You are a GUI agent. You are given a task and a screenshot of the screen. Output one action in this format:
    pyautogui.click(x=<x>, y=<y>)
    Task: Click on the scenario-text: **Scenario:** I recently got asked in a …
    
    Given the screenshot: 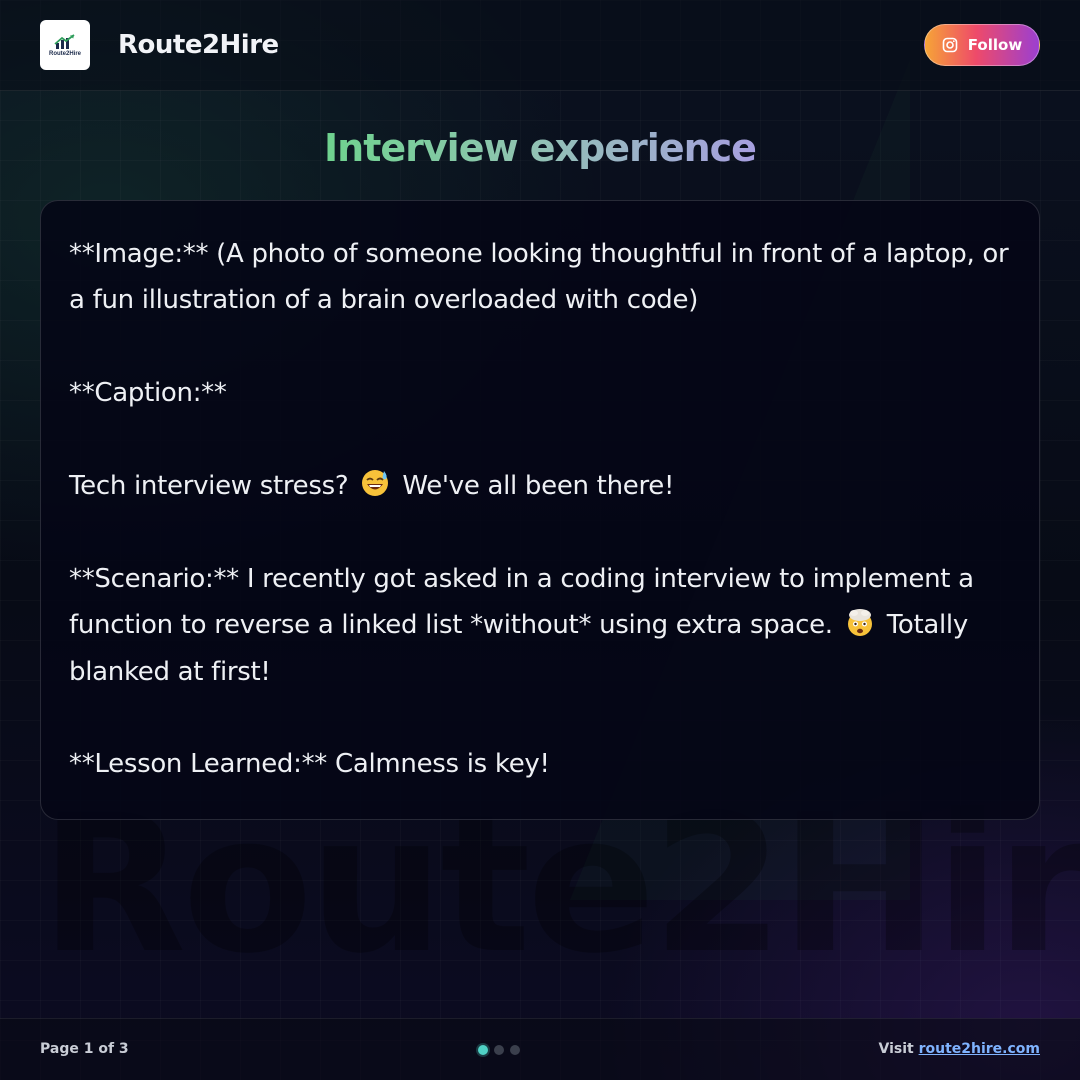 What is the action you would take?
    pyautogui.click(x=540, y=625)
    